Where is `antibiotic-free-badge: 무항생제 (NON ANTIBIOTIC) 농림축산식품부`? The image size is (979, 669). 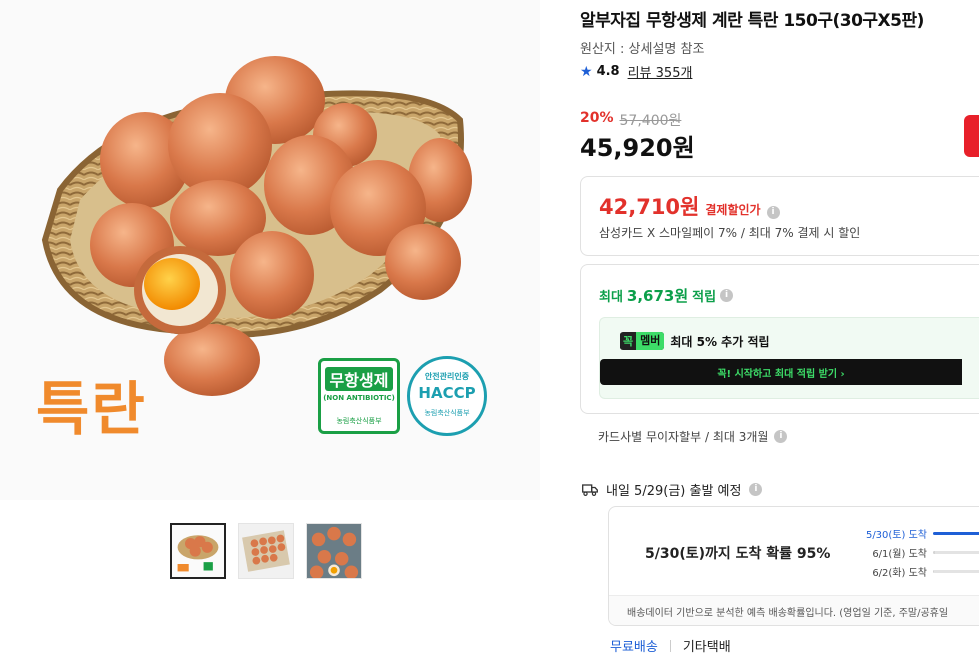 antibiotic-free-badge: 무항생제 (NON ANTIBIOTIC) 농림축산식품부 is located at coordinates (359, 396).